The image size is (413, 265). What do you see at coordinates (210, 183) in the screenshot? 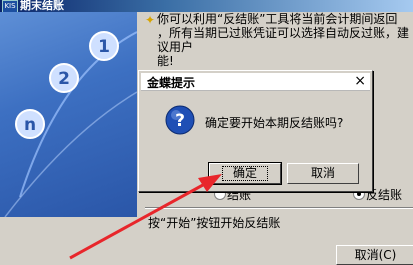
I see `arrow-head` at bounding box center [210, 183].